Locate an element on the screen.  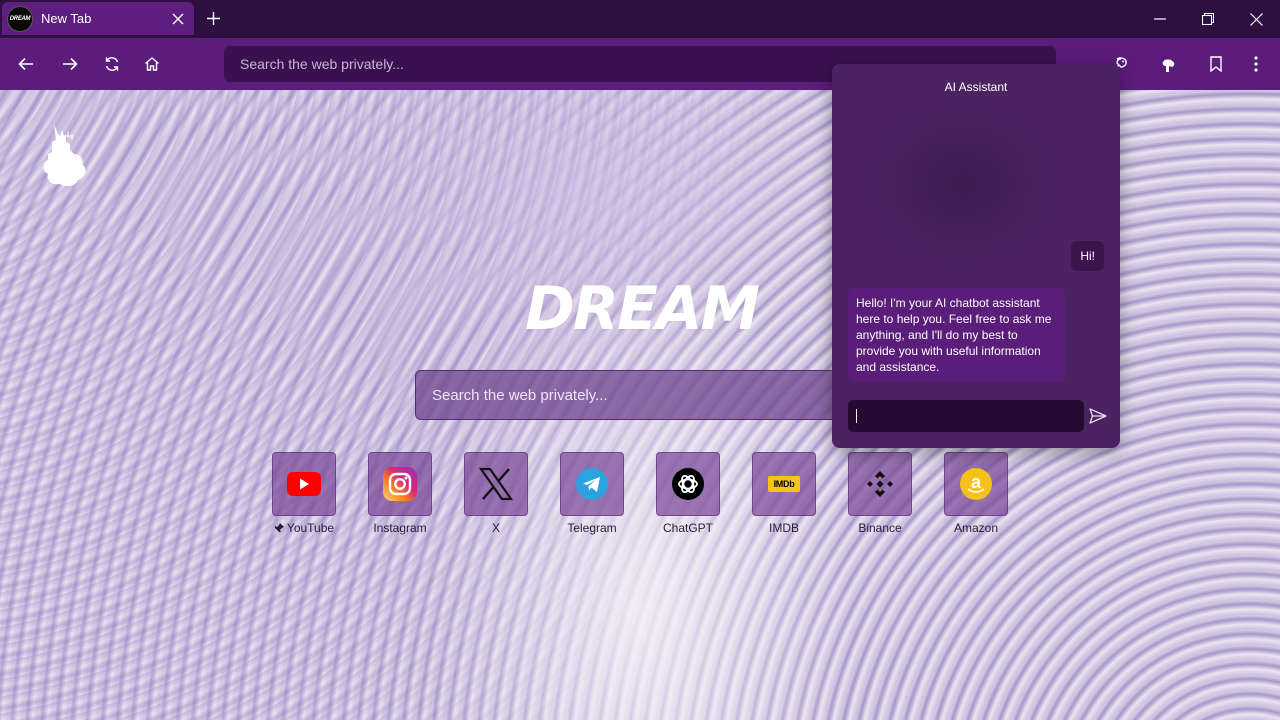
reload-icon is located at coordinates (112, 64).